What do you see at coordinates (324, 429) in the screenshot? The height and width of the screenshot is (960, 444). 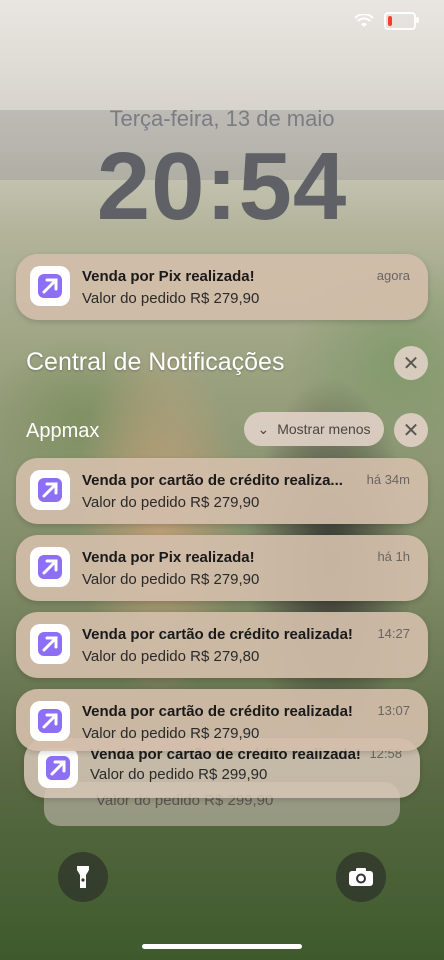 I see `show-less-label: Mostrar menos` at bounding box center [324, 429].